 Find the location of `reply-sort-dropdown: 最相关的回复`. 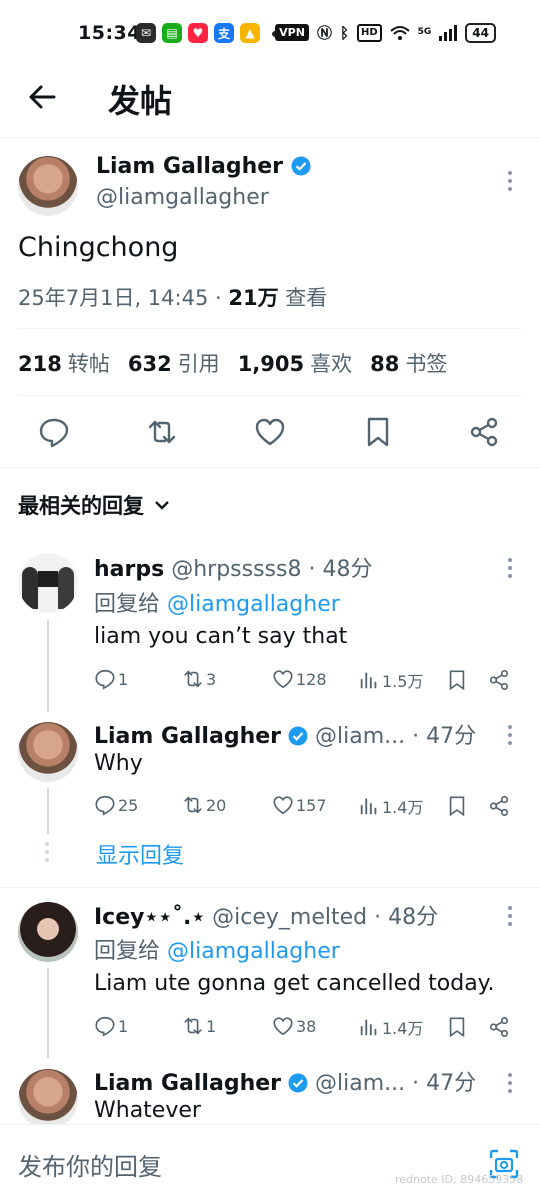

reply-sort-dropdown: 最相关的回复 is located at coordinates (94, 505).